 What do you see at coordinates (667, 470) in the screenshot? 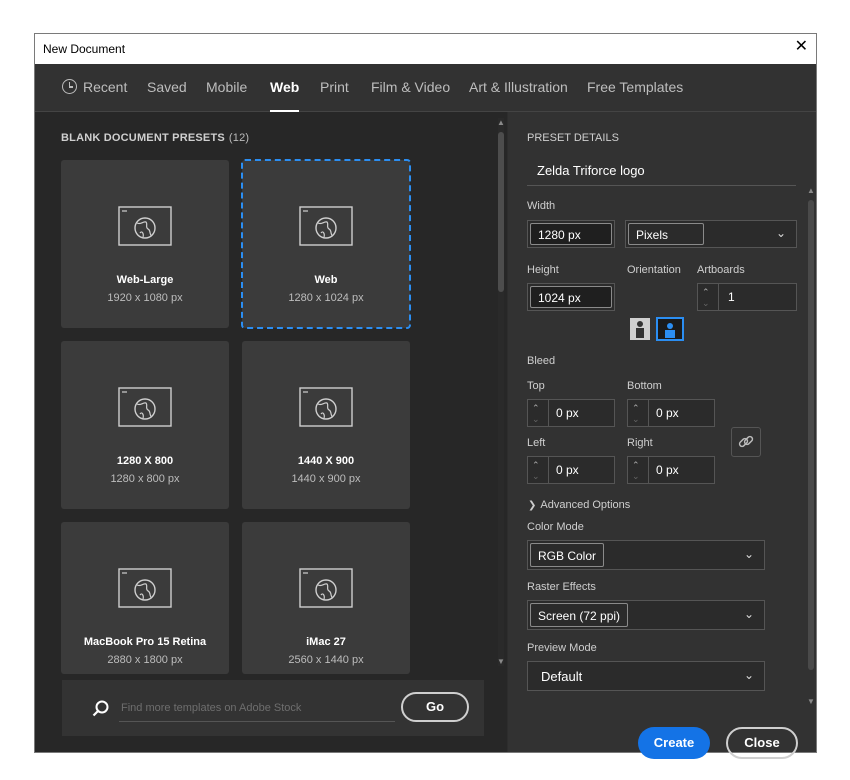
I see `bleed-right-value: 0 px` at bounding box center [667, 470].